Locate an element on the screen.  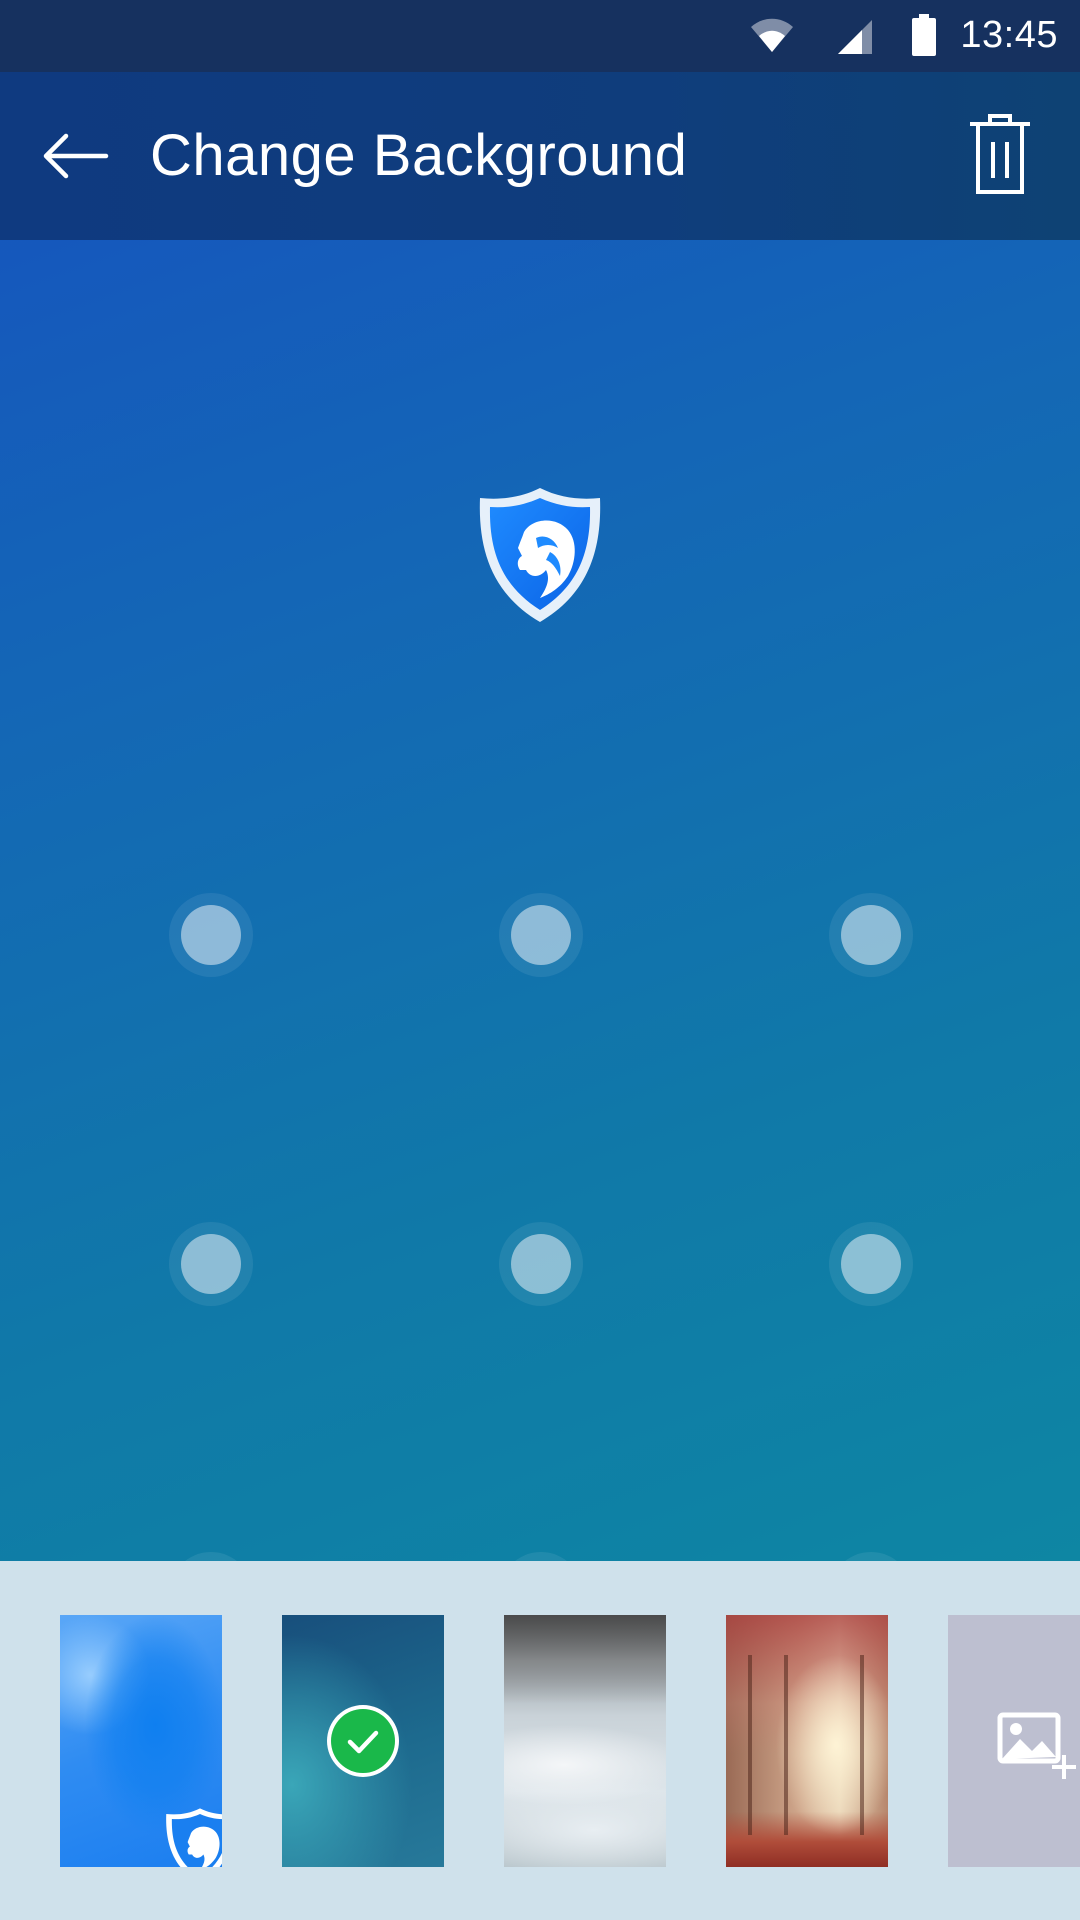
back-button is located at coordinates (76, 156).